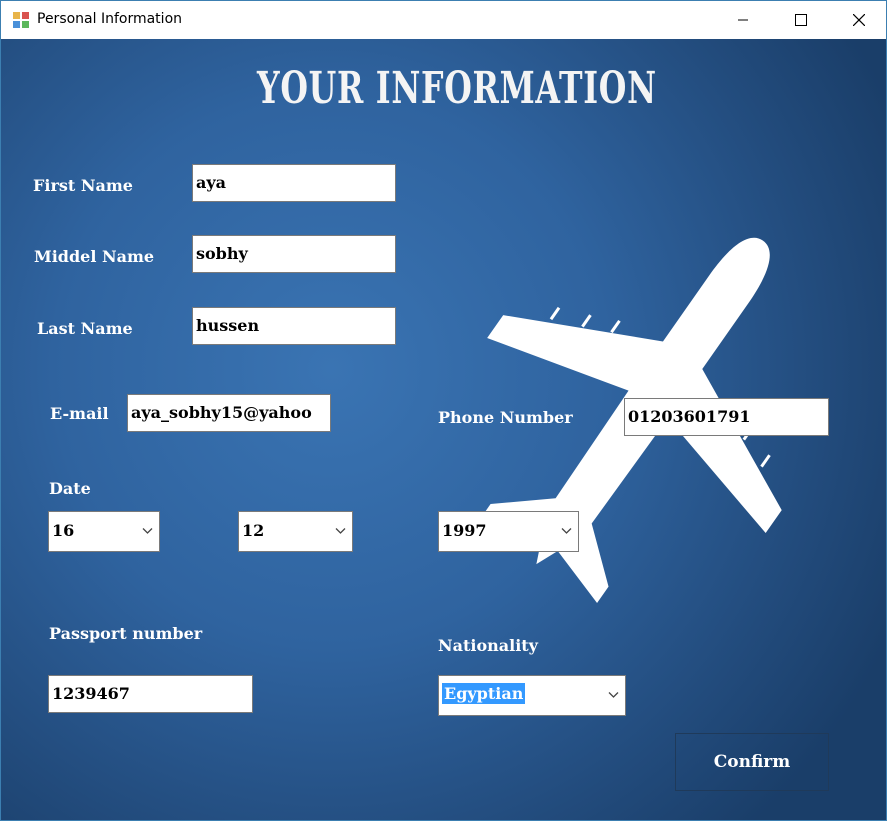 The width and height of the screenshot is (887, 821). What do you see at coordinates (79, 413) in the screenshot?
I see `email-label: E-mail` at bounding box center [79, 413].